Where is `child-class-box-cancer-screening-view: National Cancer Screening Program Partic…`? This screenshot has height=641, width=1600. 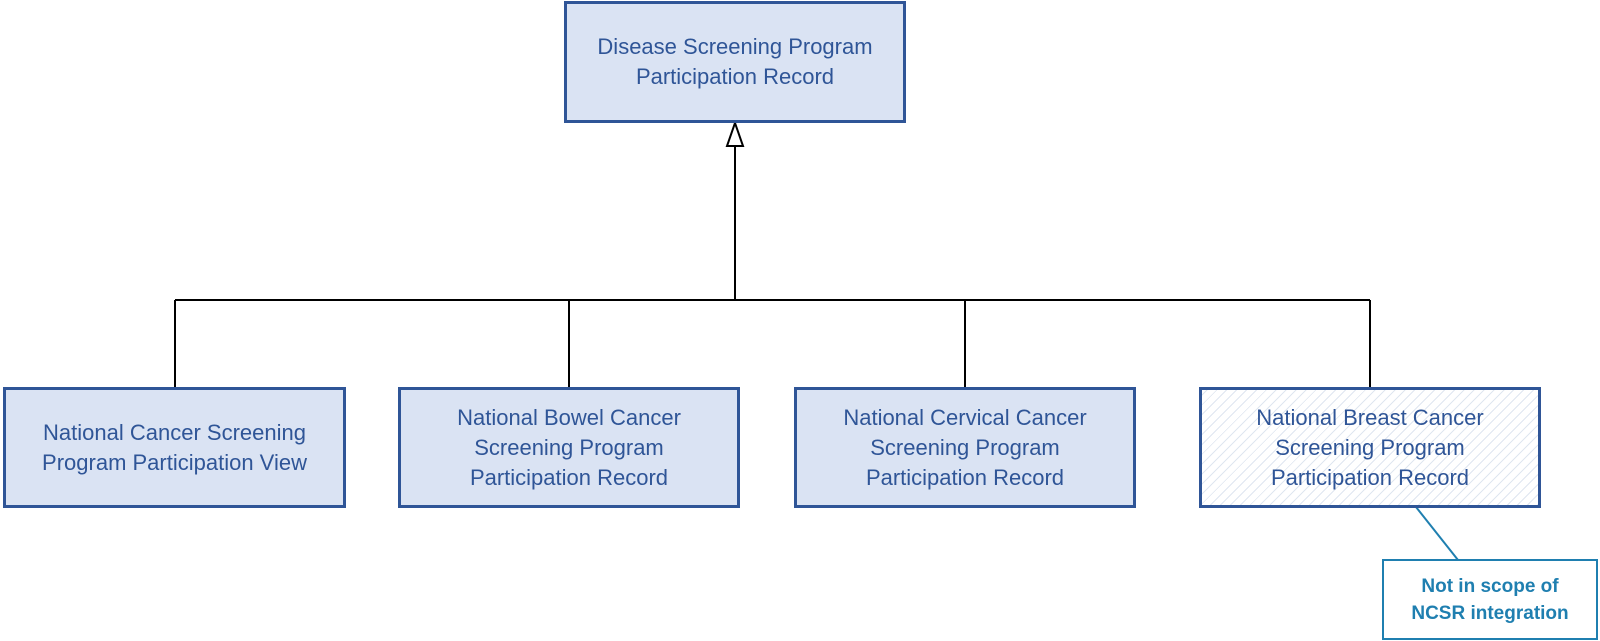
child-class-box-cancer-screening-view: National Cancer Screening Program Partic… is located at coordinates (174, 447).